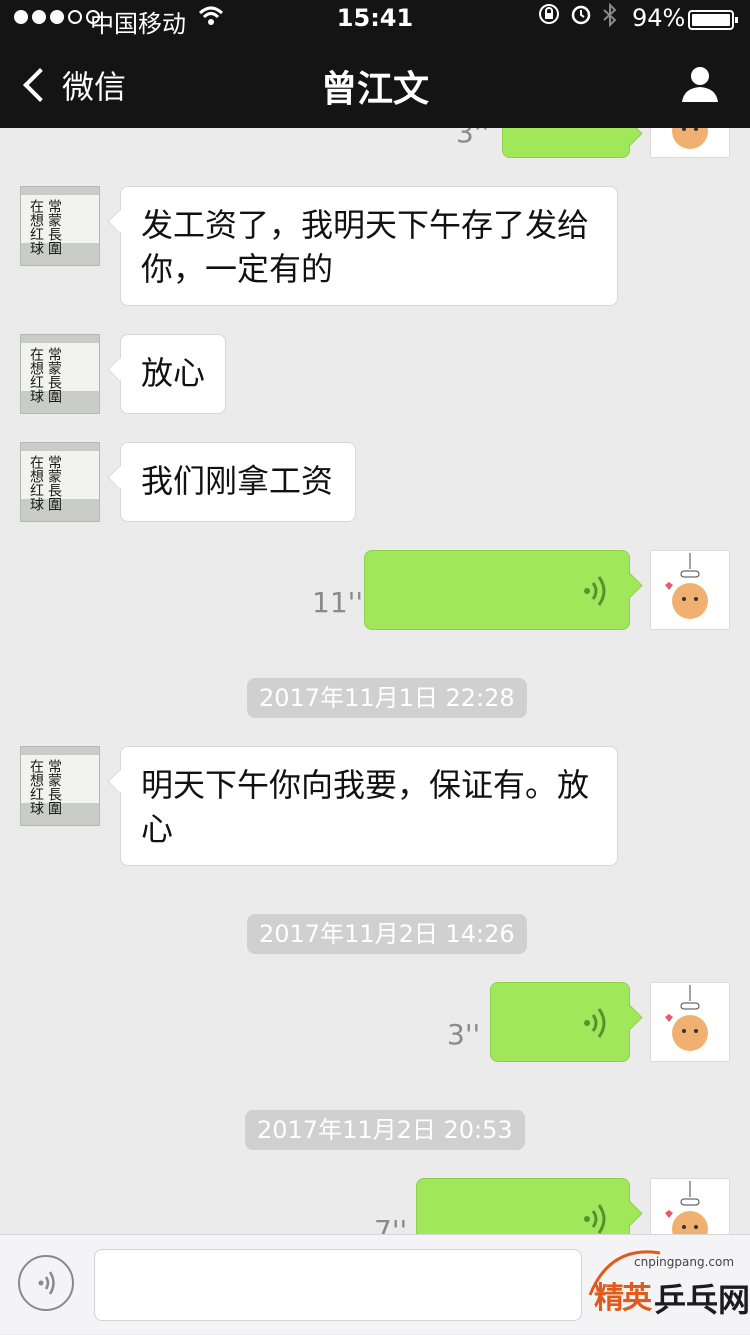  I want to click on voice-duration: 7'', so click(391, 1224).